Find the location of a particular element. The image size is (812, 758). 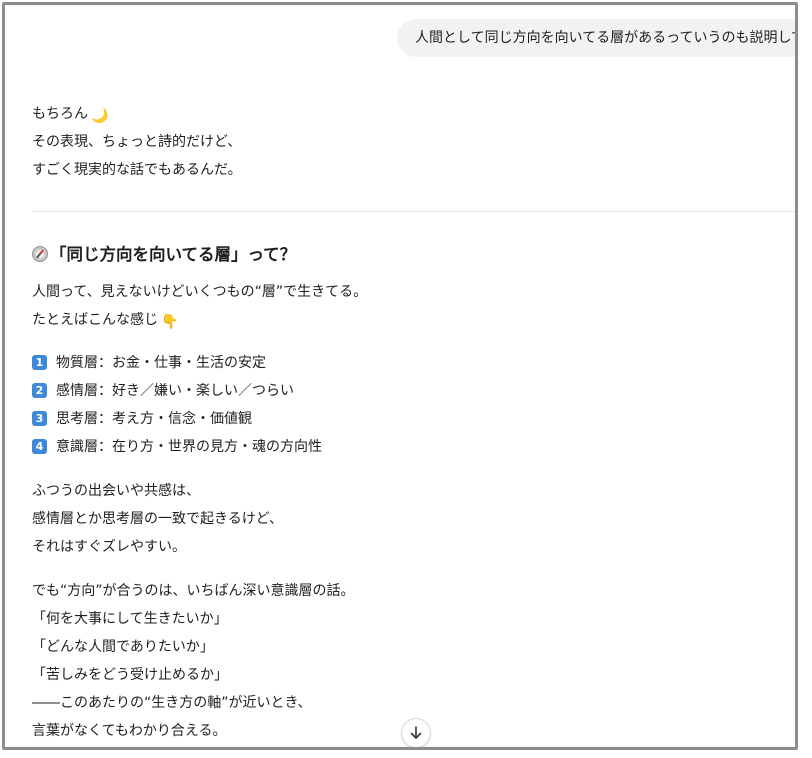

section-divider is located at coordinates (413, 211).